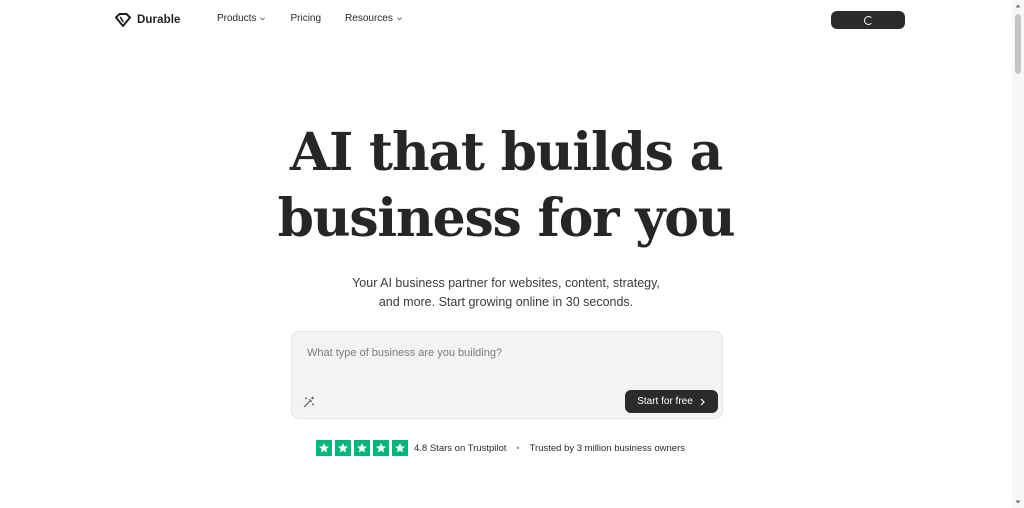 This screenshot has width=1024, height=508. Describe the element at coordinates (506, 218) in the screenshot. I see `hero-title-line: business for you` at that location.